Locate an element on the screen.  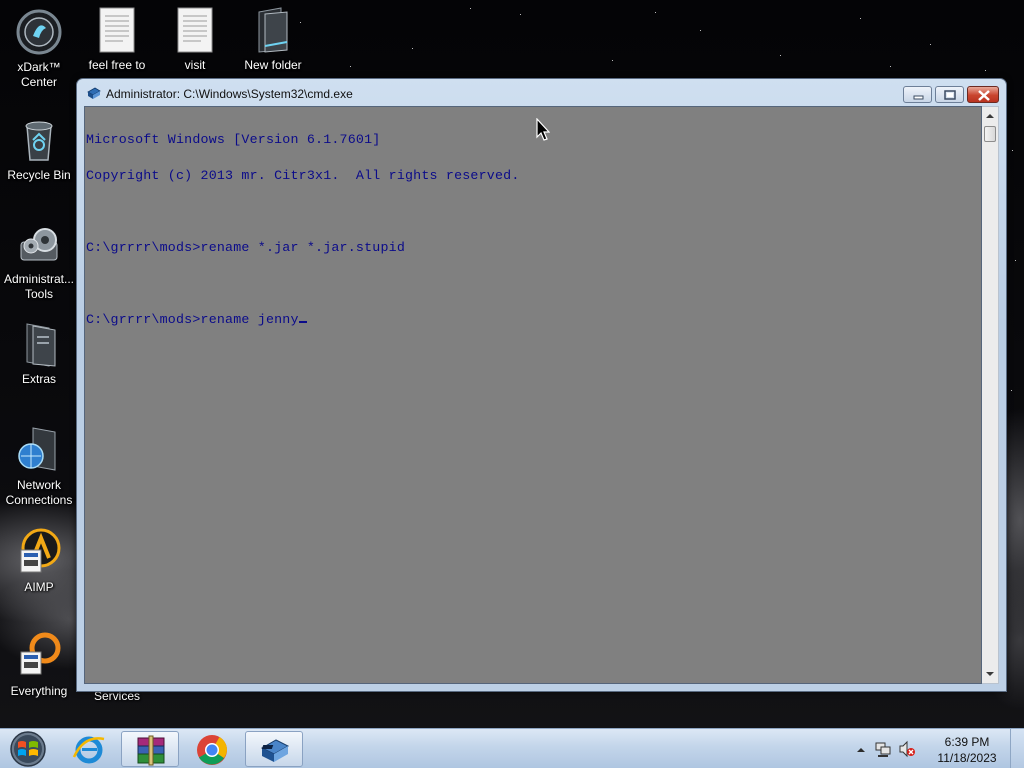
desktop-icon-aimp: AIMP is located at coordinates (39, 561).